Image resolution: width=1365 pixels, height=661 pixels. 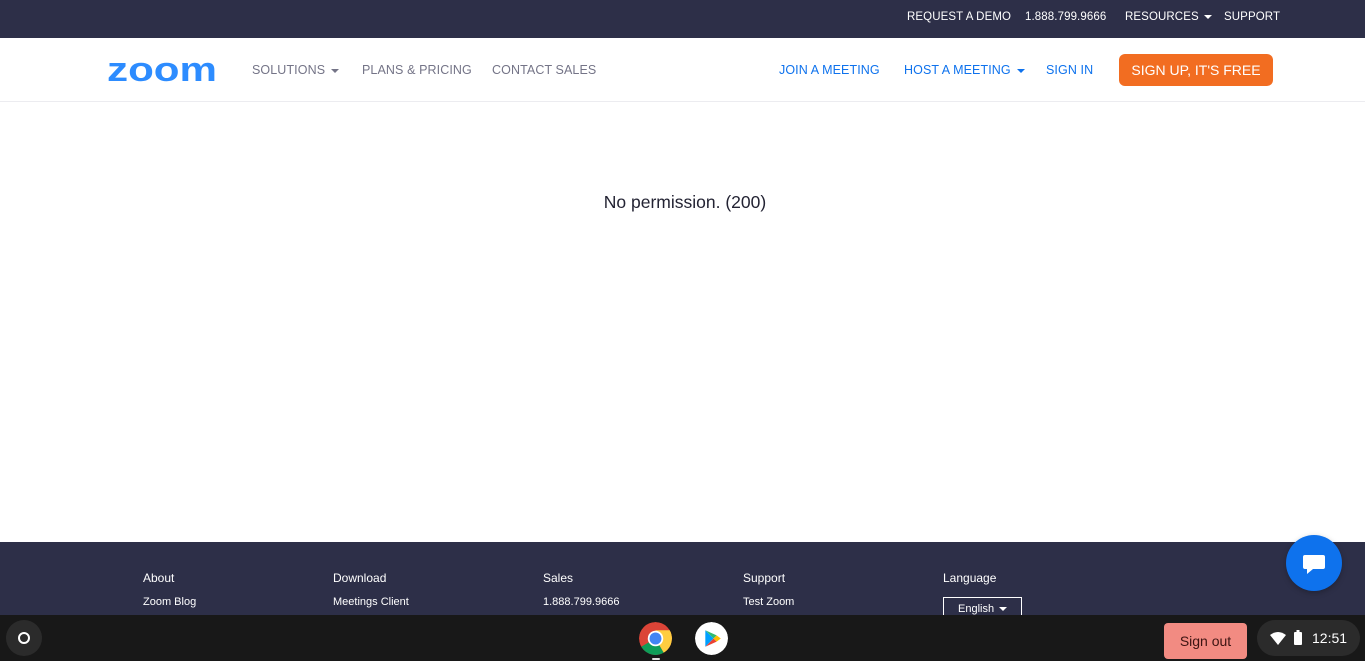 What do you see at coordinates (685, 202) in the screenshot?
I see `error-message: No permission. (200)` at bounding box center [685, 202].